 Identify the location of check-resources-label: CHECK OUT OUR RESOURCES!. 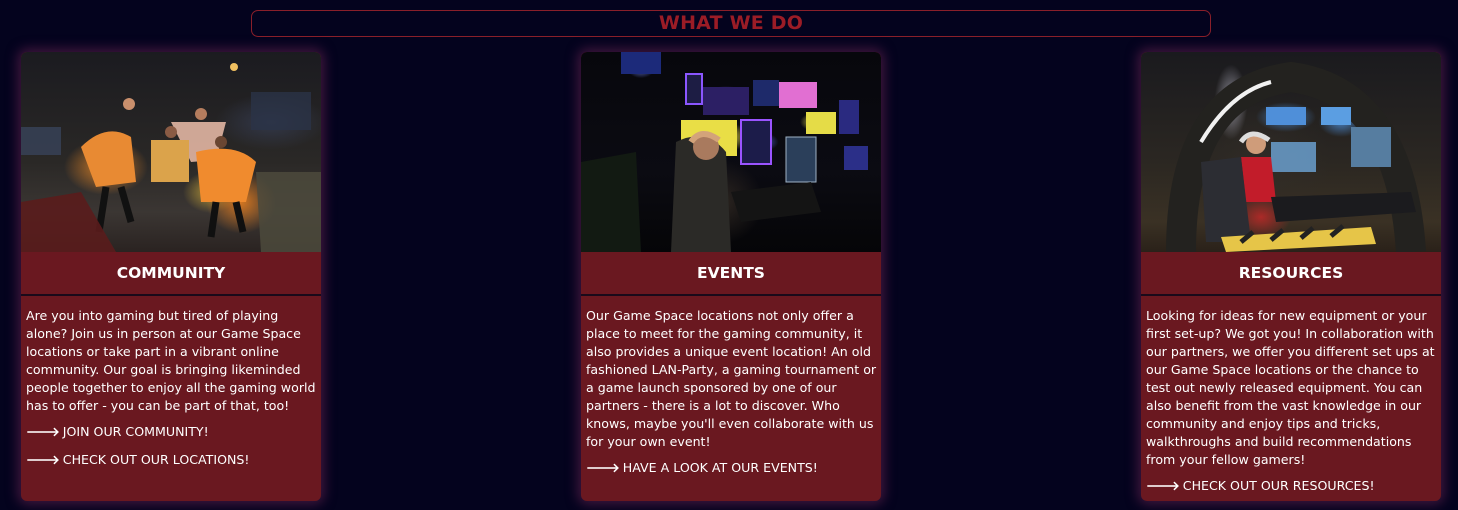
(1278, 485).